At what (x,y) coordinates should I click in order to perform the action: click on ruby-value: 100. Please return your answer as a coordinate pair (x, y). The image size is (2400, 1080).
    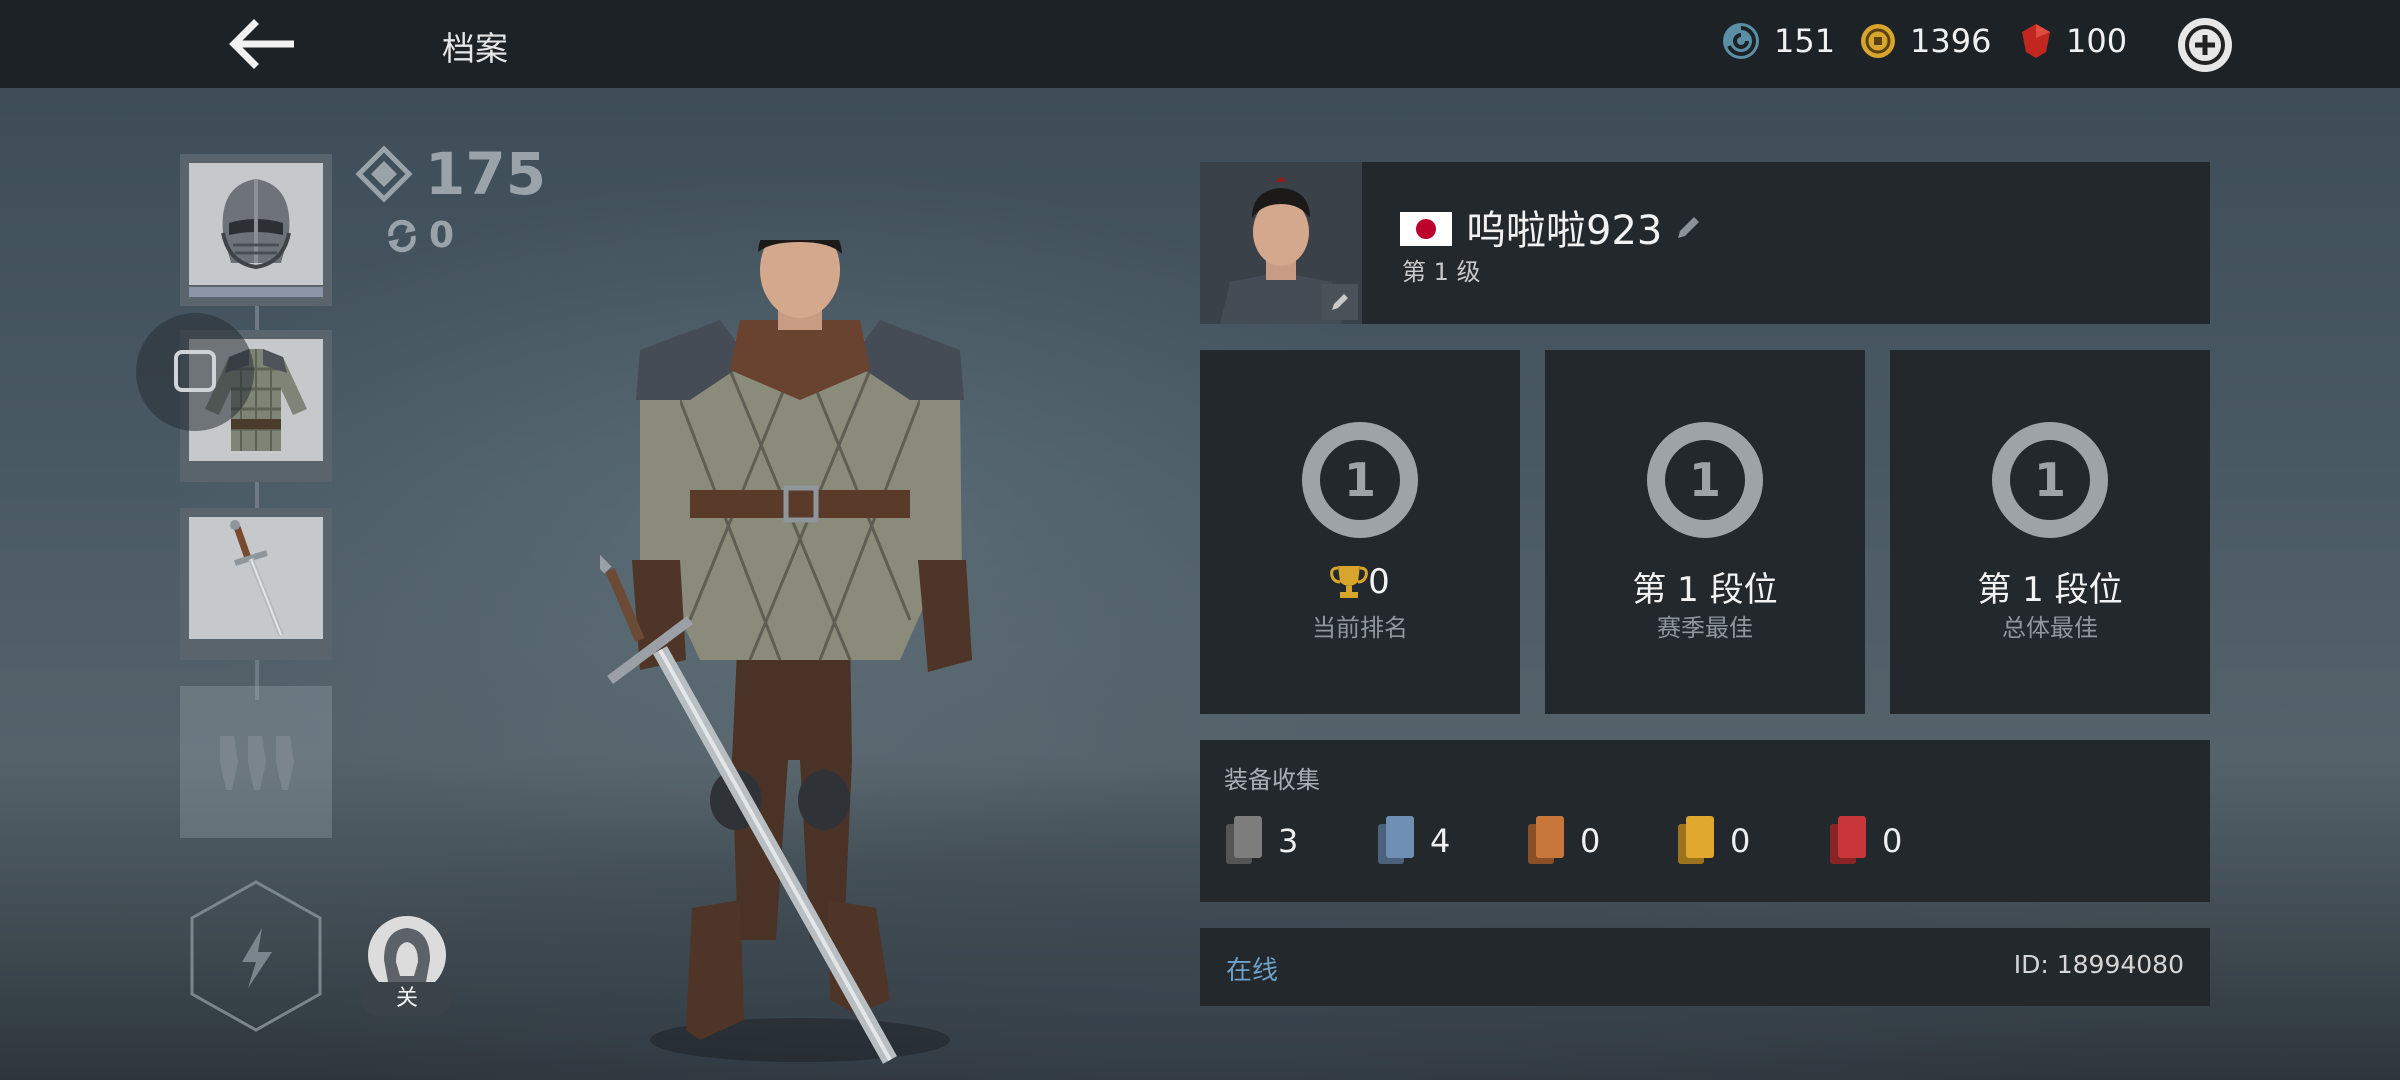
    Looking at the image, I should click on (2097, 41).